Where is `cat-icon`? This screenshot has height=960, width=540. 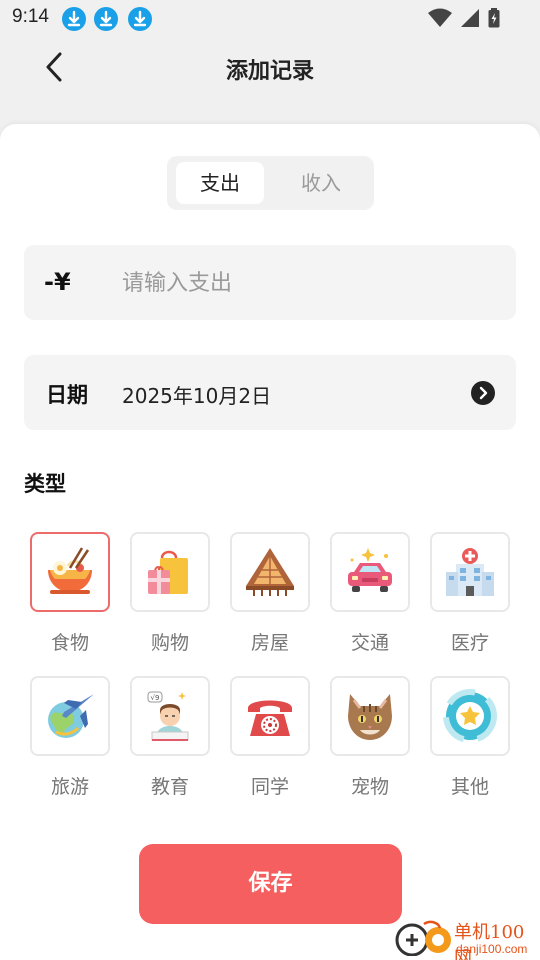 cat-icon is located at coordinates (370, 717).